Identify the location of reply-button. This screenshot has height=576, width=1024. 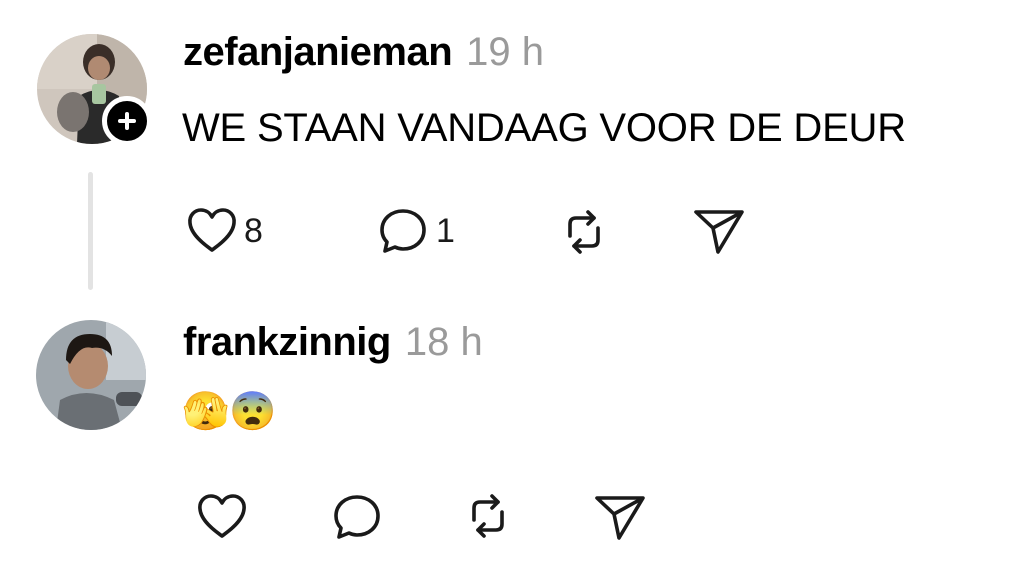
(357, 517).